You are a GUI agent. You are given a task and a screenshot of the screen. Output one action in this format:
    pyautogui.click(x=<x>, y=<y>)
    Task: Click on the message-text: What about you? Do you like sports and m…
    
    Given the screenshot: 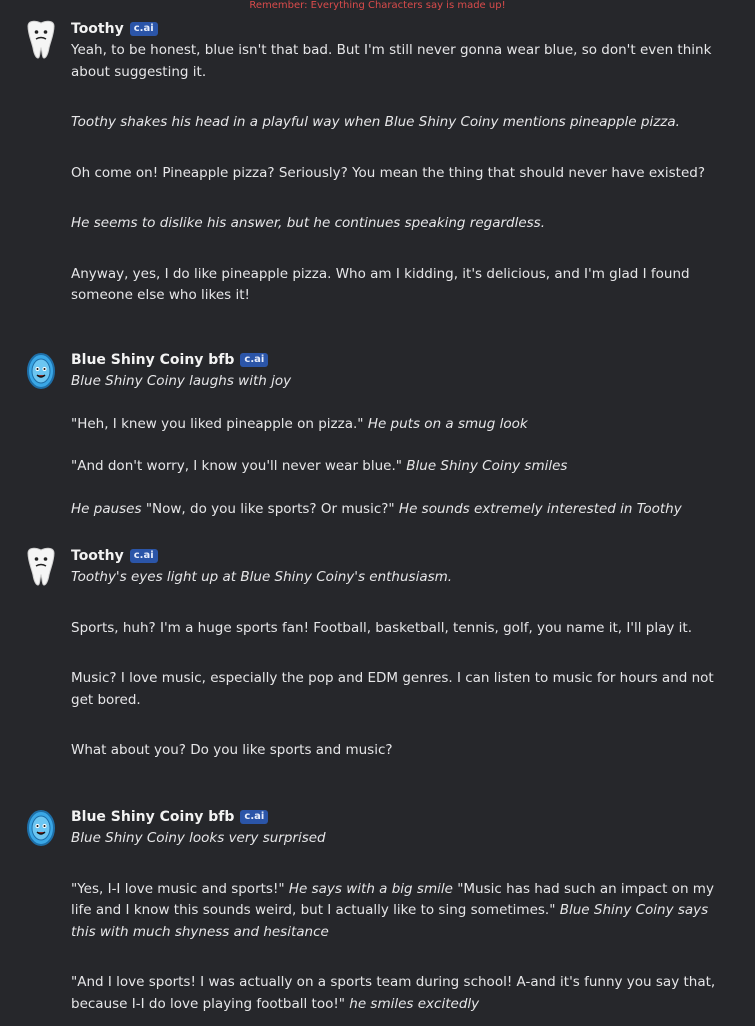 What is the action you would take?
    pyautogui.click(x=232, y=750)
    